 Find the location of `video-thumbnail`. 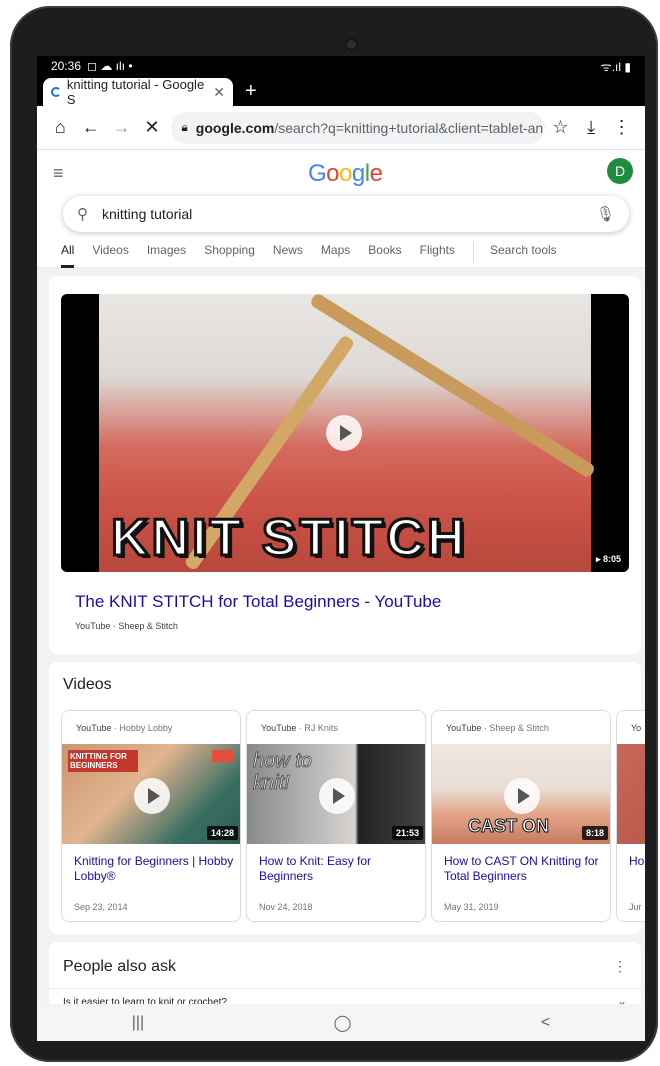

video-thumbnail is located at coordinates (631, 794).